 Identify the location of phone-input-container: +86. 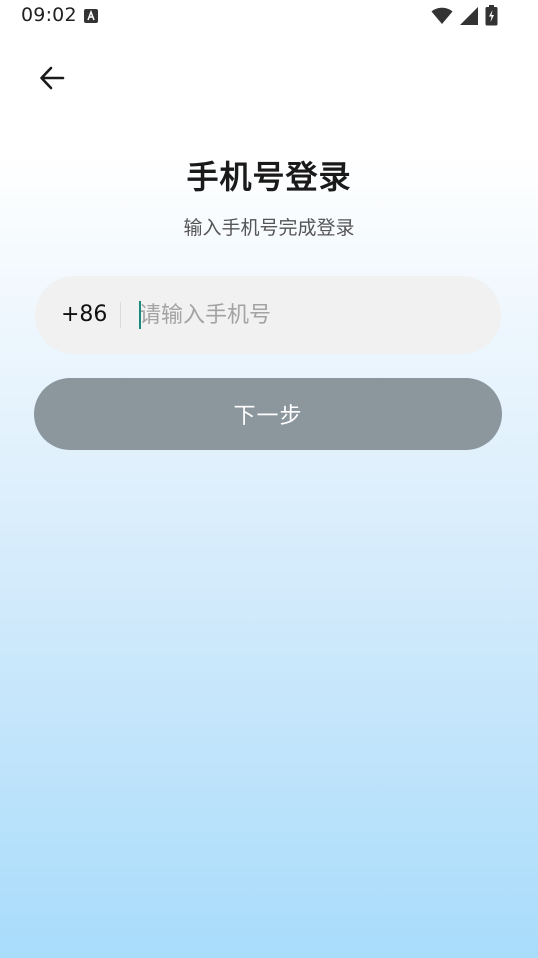
(268, 315).